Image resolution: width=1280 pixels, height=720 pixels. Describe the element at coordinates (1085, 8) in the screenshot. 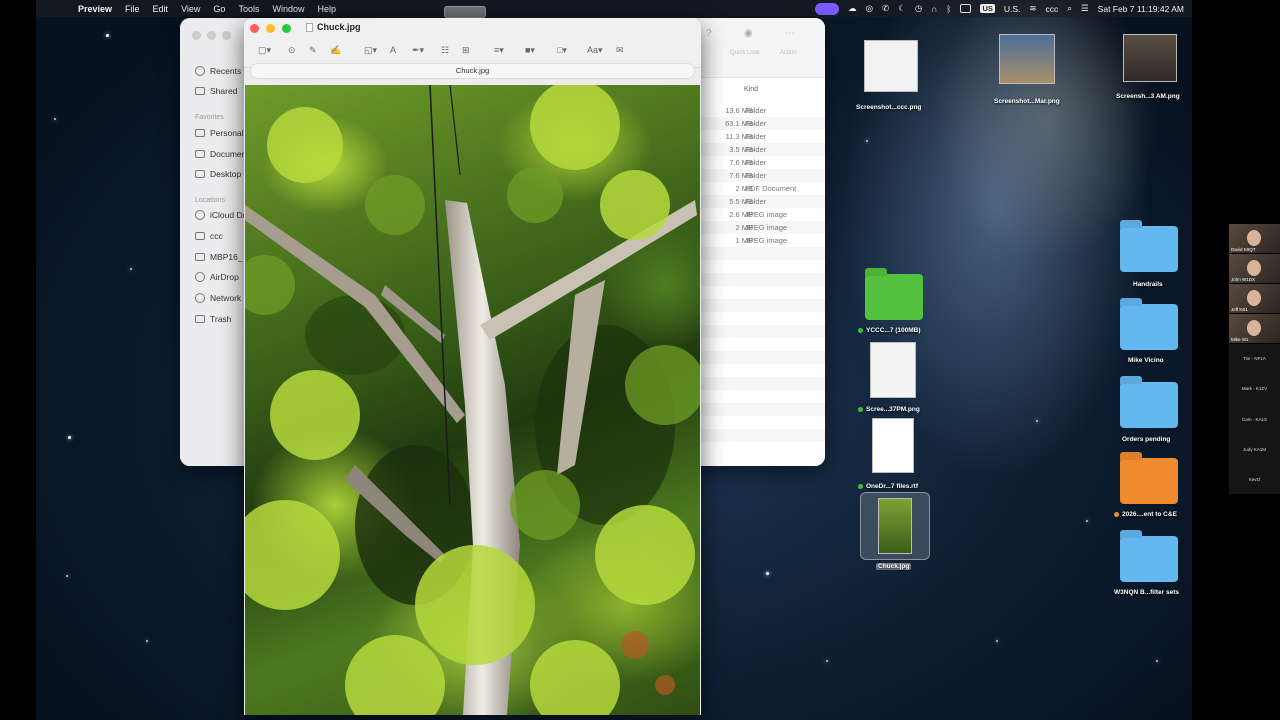

I see `control-center-icon: ☰` at that location.